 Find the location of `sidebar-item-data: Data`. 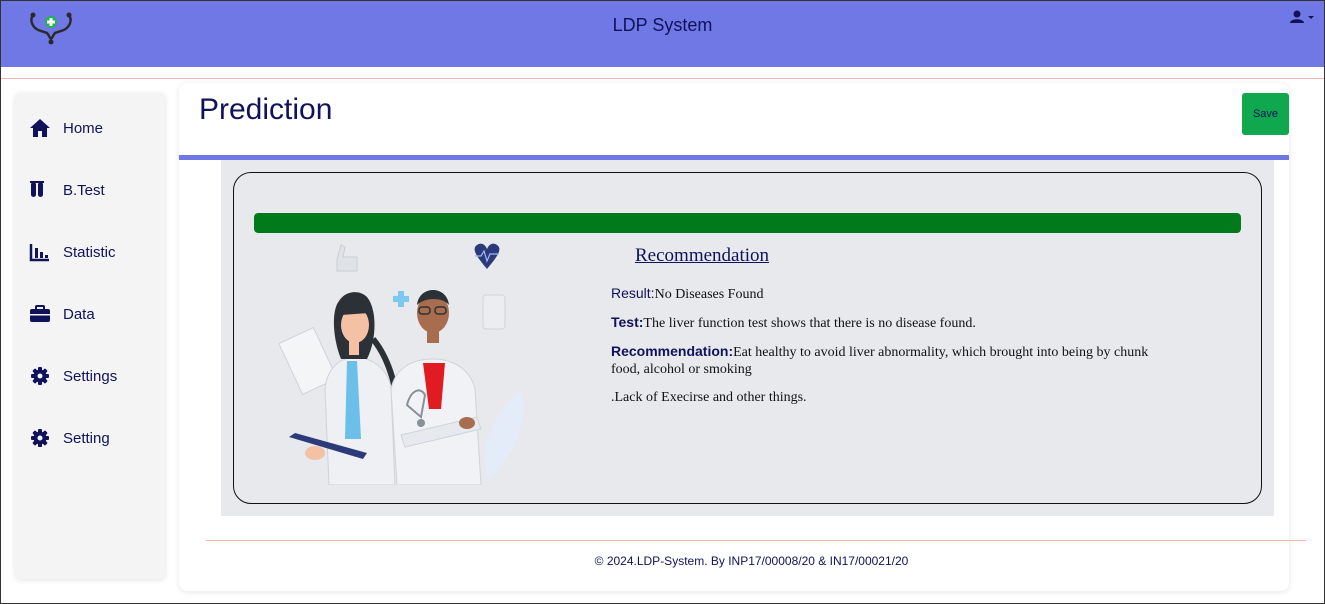

sidebar-item-data: Data is located at coordinates (62, 314).